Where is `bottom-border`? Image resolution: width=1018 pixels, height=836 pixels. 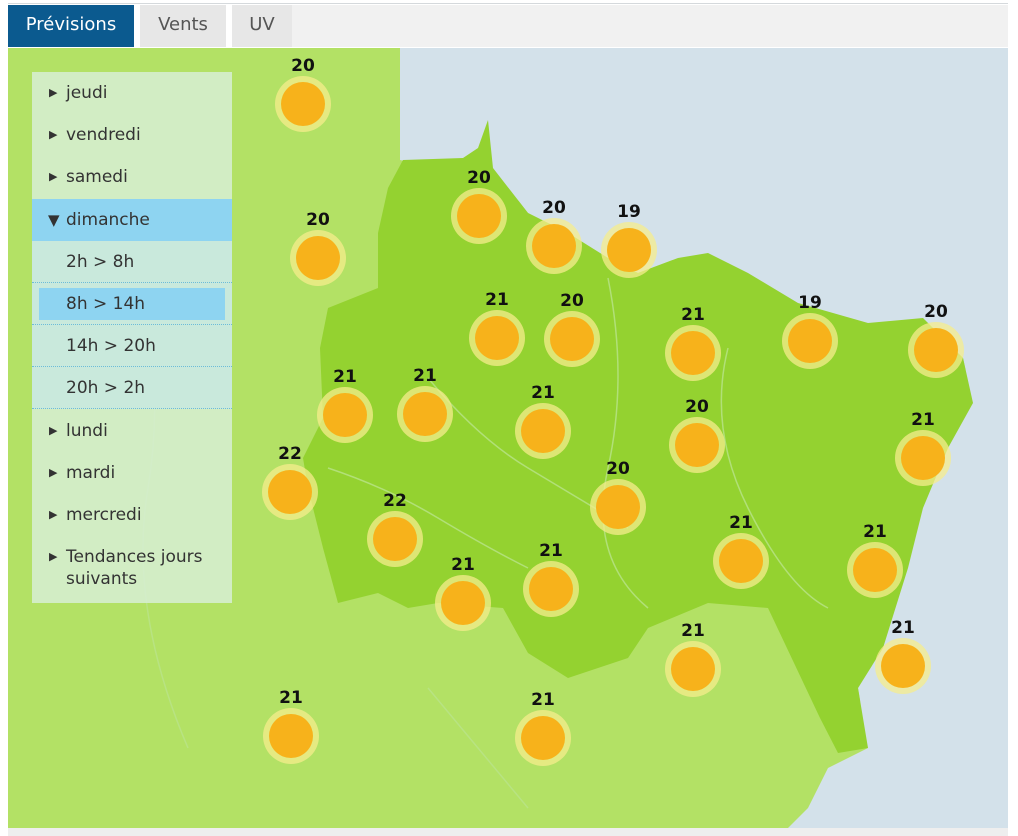
bottom-border is located at coordinates (508, 832).